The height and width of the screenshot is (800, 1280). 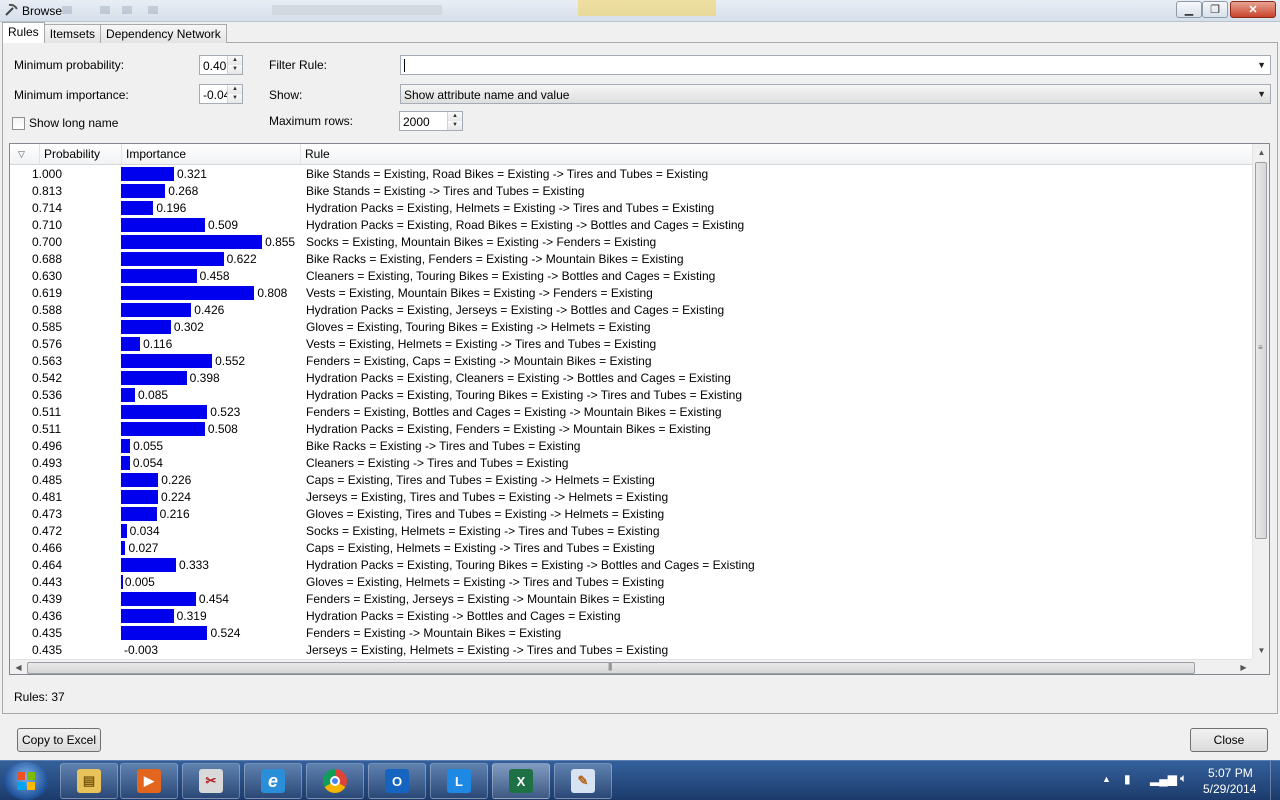 What do you see at coordinates (211, 327) in the screenshot?
I see `cell-importance: 0.302` at bounding box center [211, 327].